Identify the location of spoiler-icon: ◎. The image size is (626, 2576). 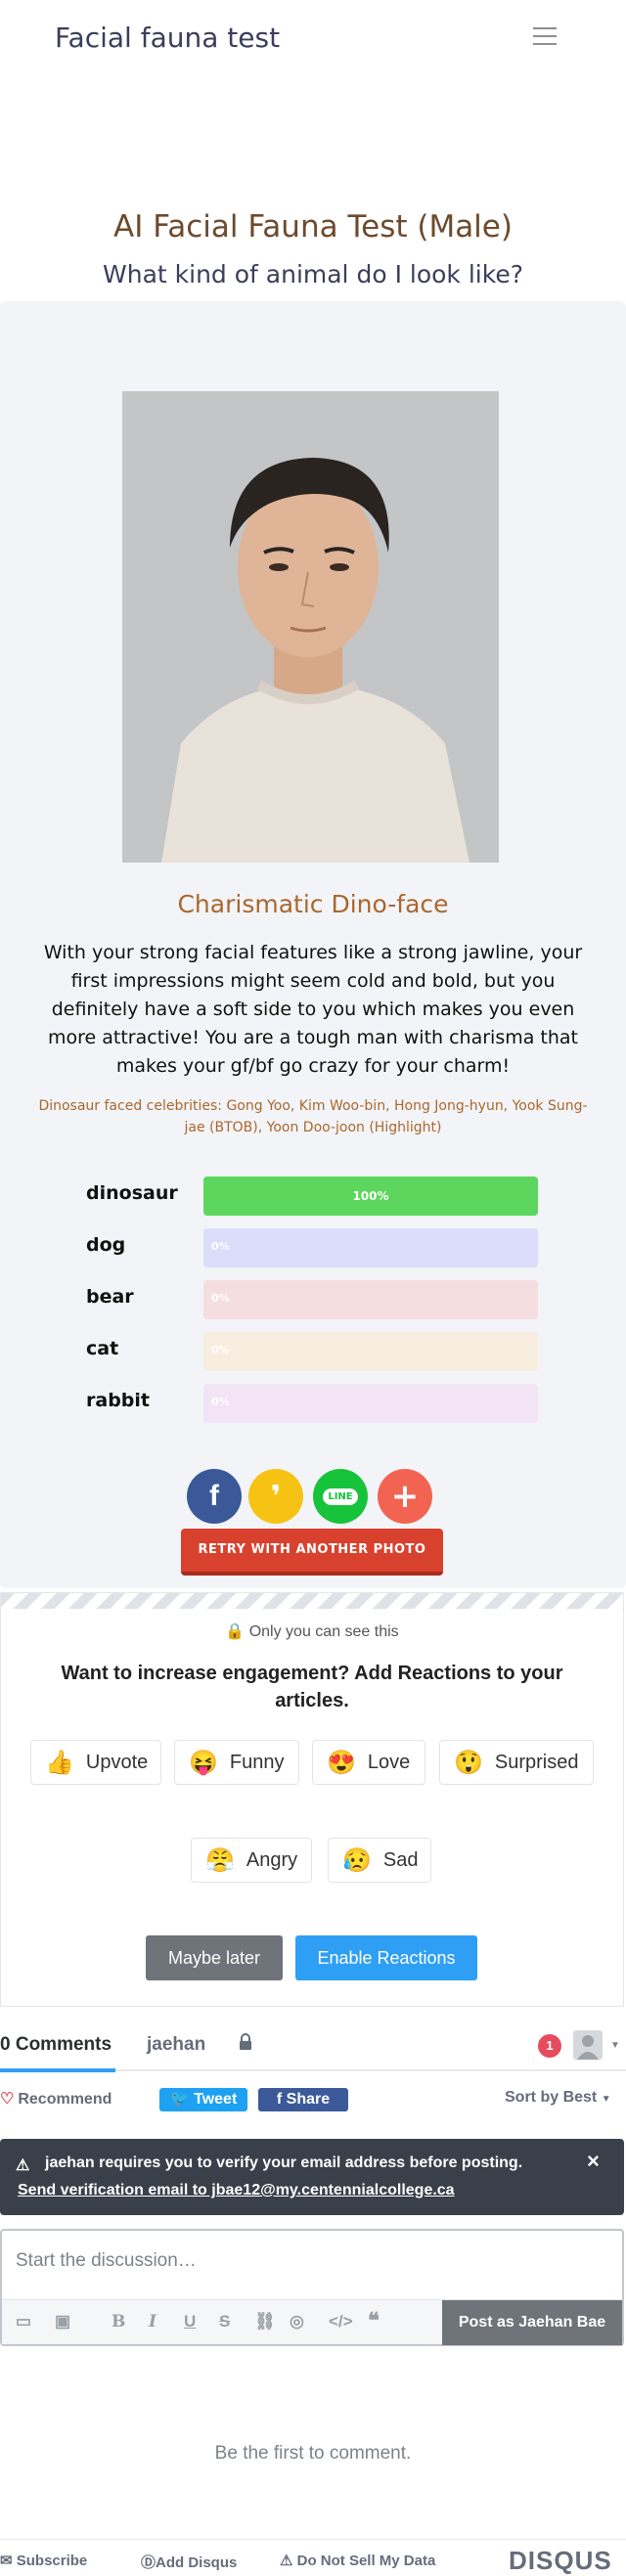
(297, 2322).